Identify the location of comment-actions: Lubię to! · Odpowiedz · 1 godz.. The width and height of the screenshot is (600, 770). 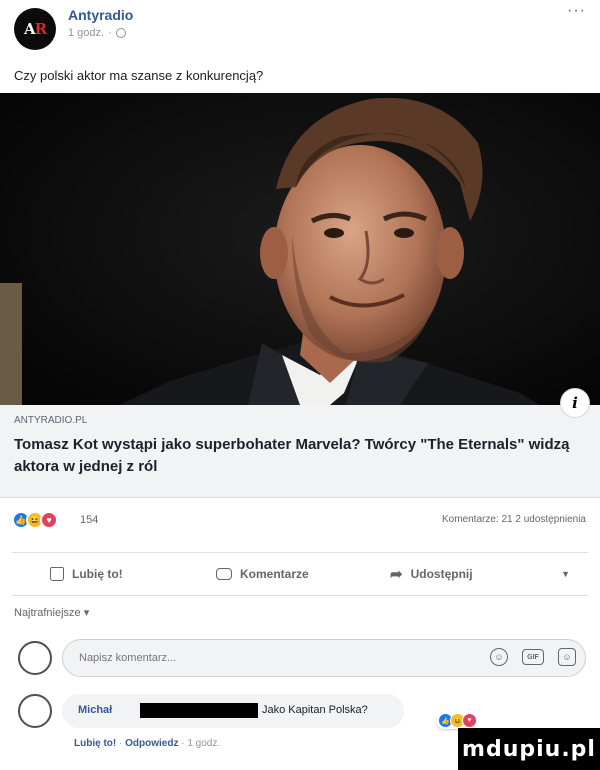
(147, 743).